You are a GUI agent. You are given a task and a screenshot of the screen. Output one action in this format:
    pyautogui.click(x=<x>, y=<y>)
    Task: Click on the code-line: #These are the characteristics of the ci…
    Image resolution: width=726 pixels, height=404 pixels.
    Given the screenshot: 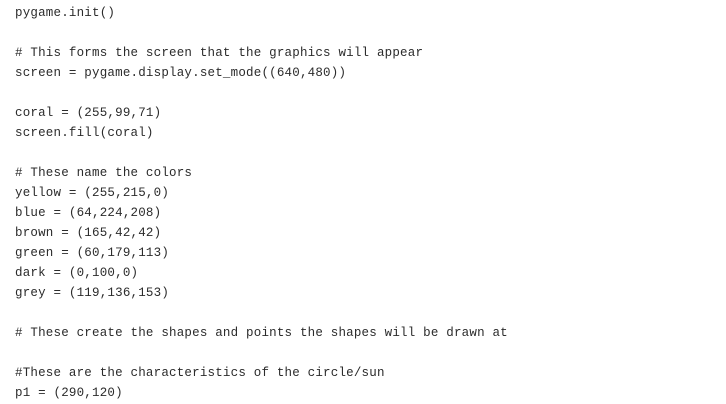 What is the action you would take?
    pyautogui.click(x=200, y=373)
    